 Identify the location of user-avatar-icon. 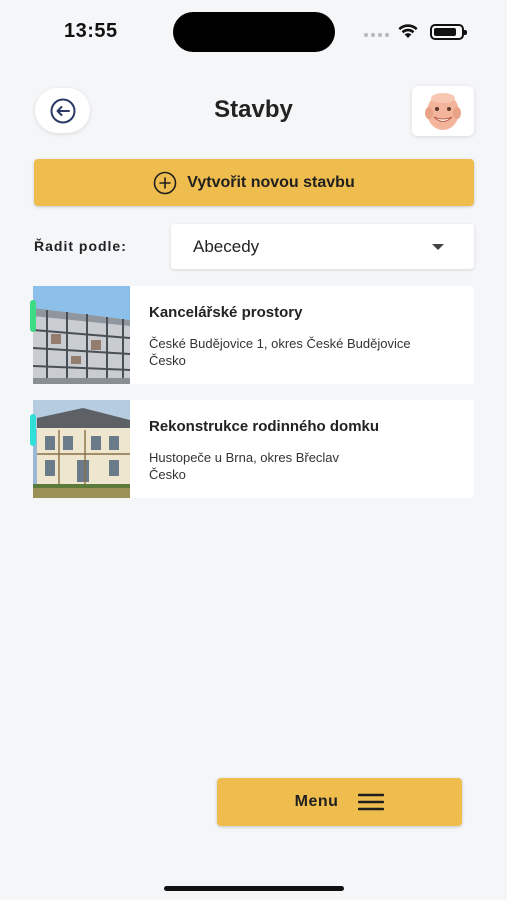
(443, 111).